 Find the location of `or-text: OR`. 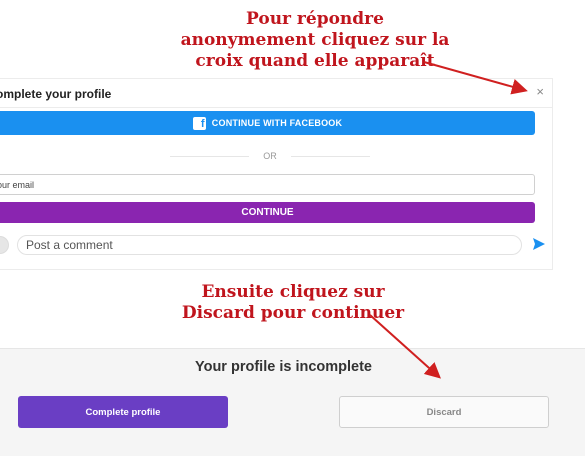

or-text: OR is located at coordinates (270, 156).